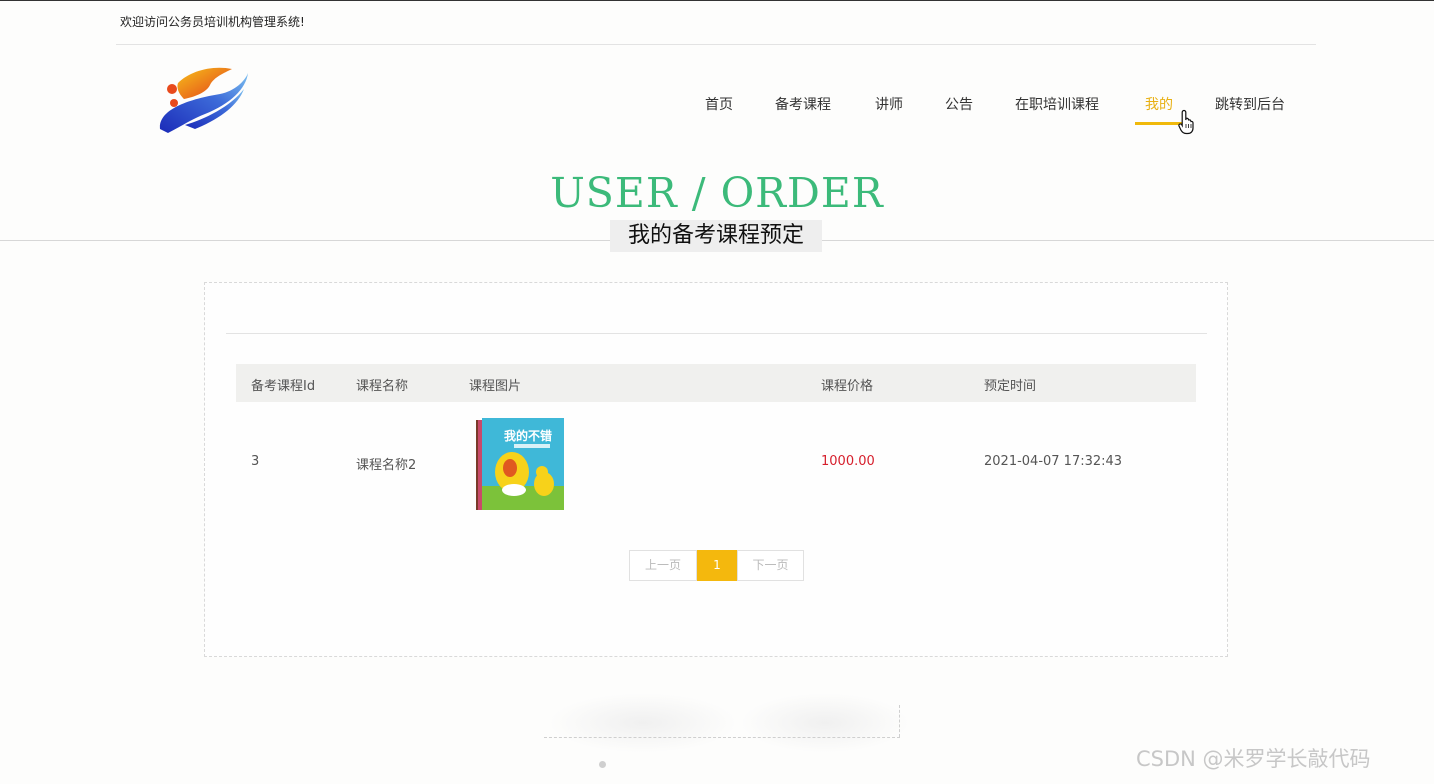 The image size is (1434, 784). Describe the element at coordinates (722, 737) in the screenshot. I see `footer-dashed-line` at that location.